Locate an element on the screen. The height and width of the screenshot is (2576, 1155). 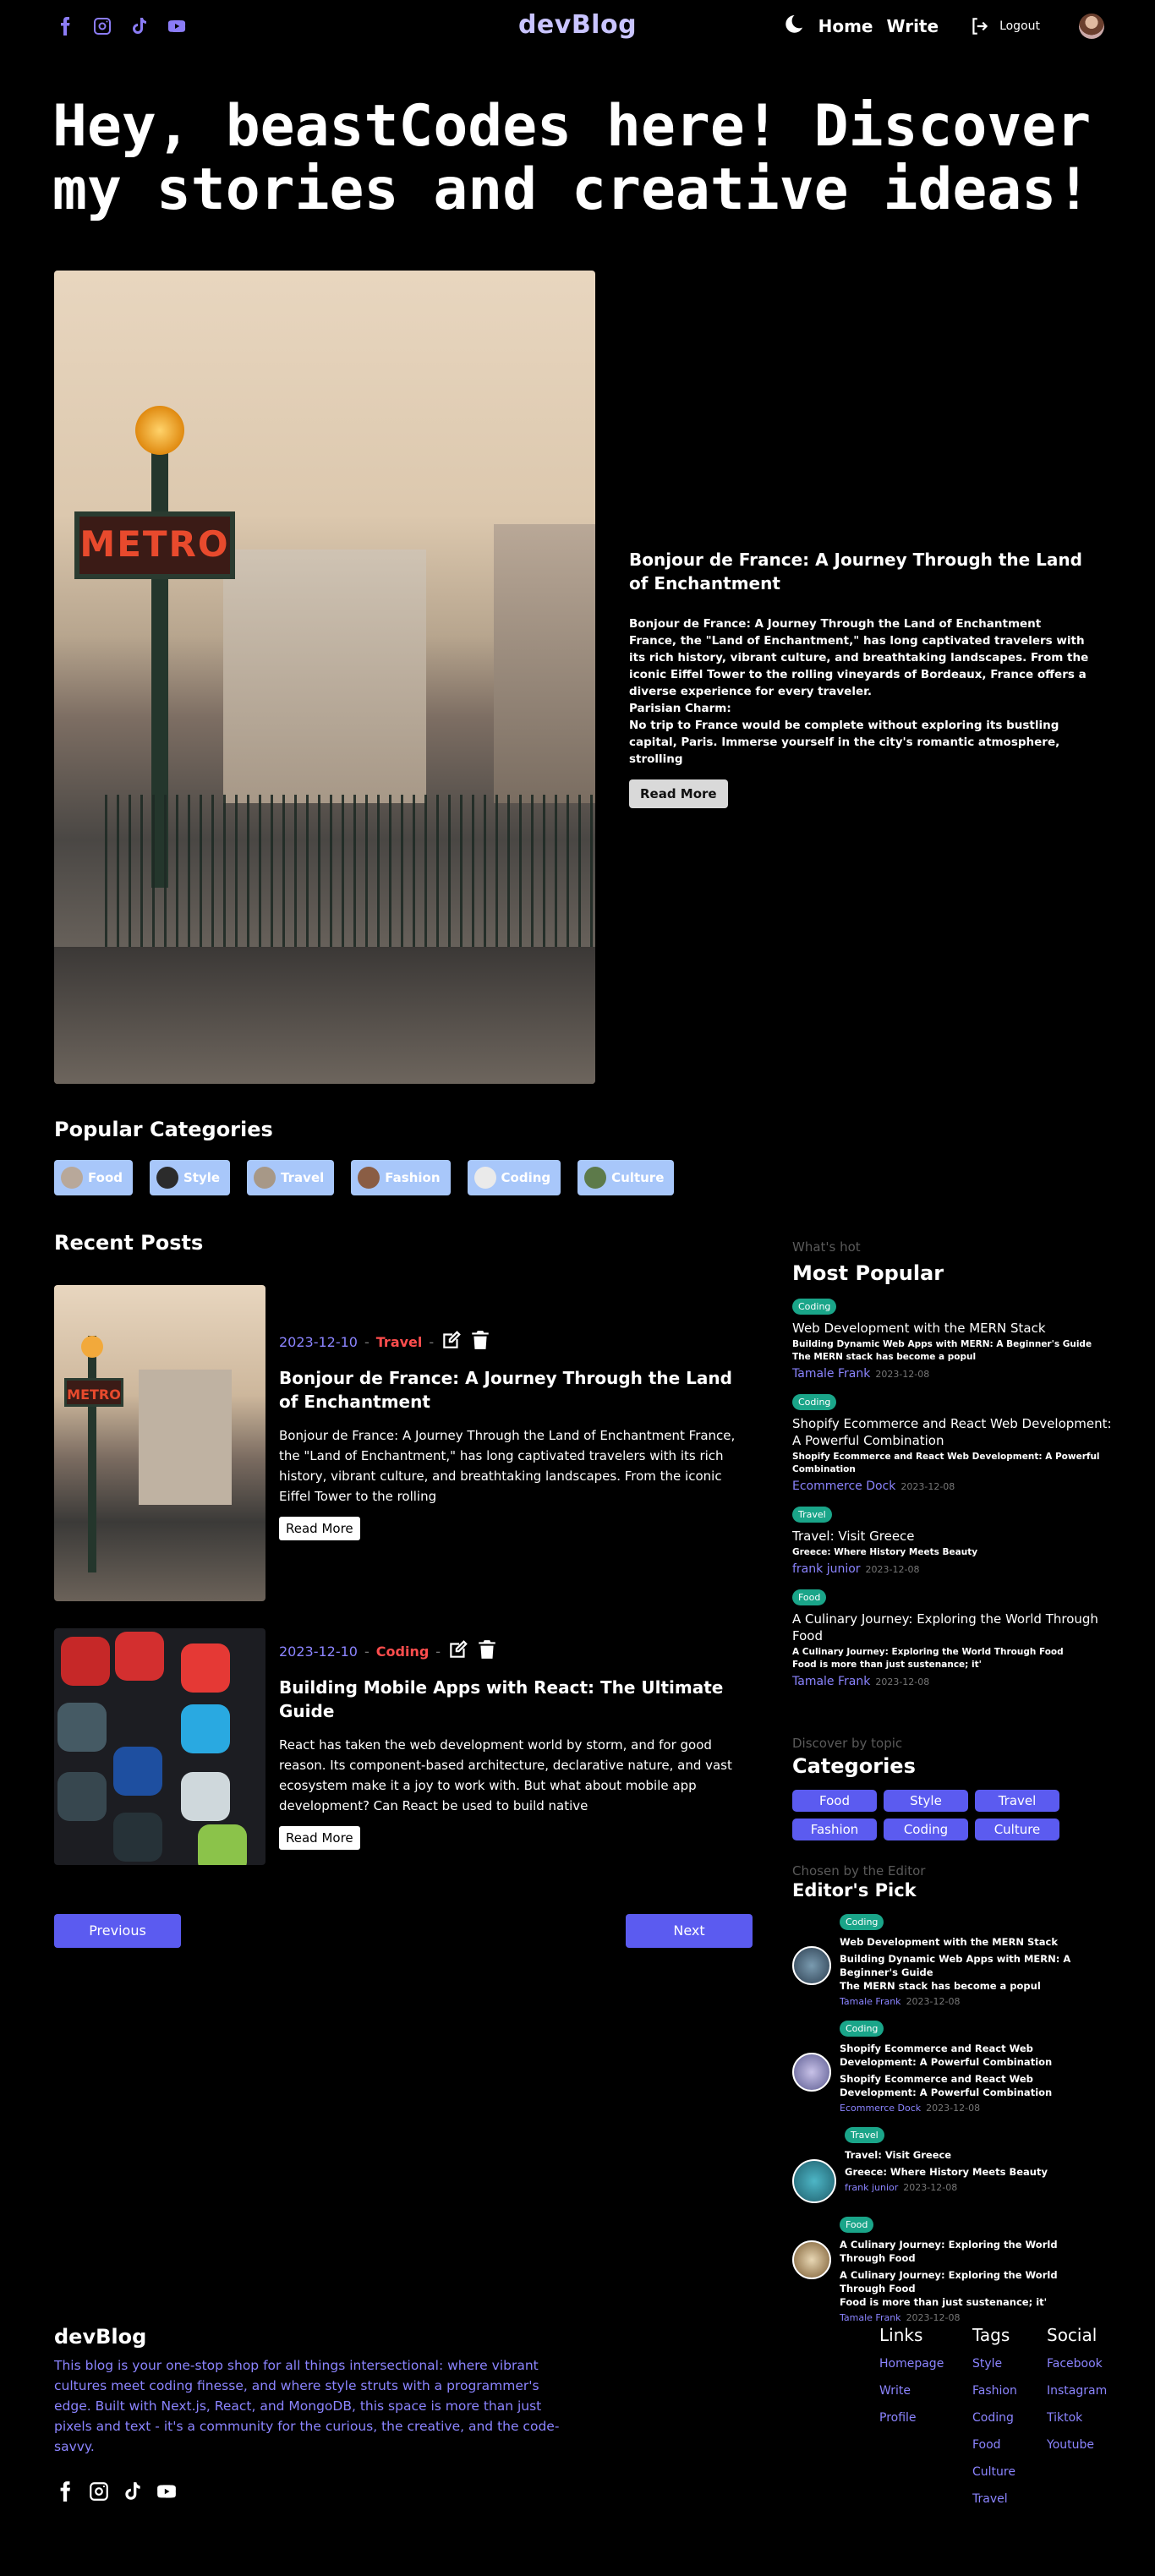
category-chip-travel: Travel is located at coordinates (291, 1177).